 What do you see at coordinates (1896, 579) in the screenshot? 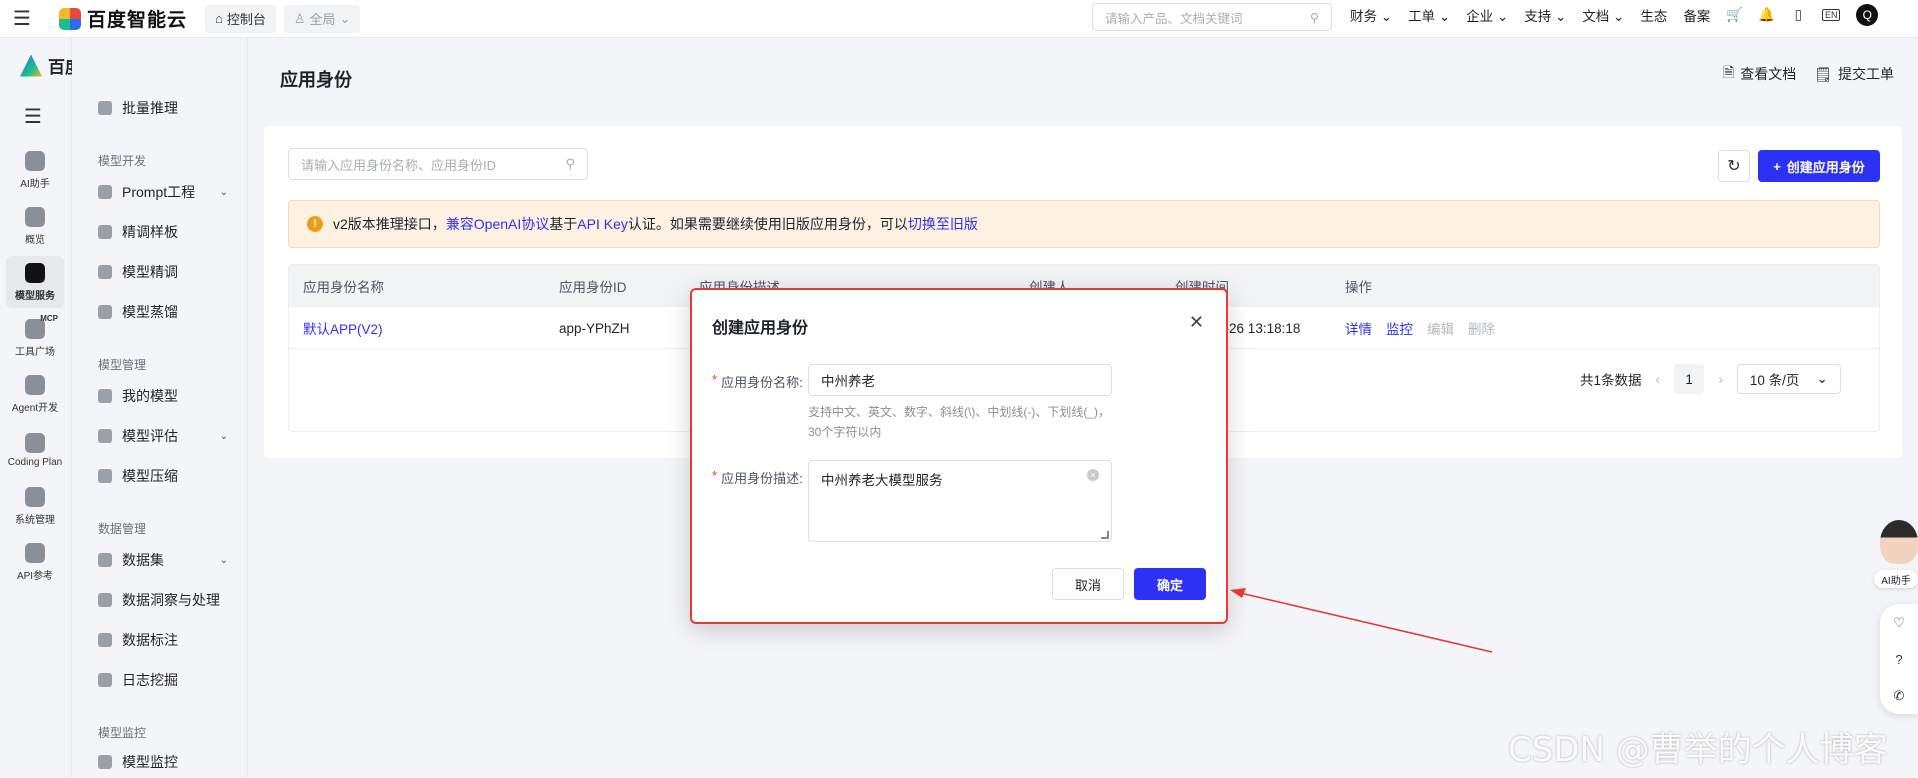
I see `assistant-label: AI助手` at bounding box center [1896, 579].